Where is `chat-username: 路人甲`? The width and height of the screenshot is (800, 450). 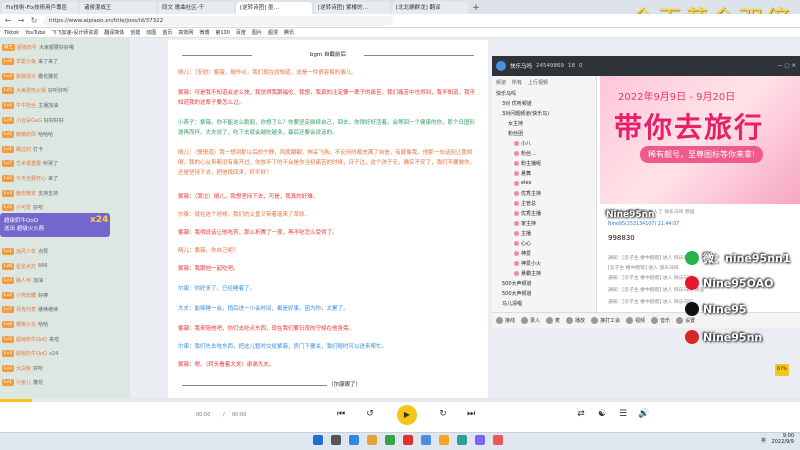 chat-username: 路人甲 is located at coordinates (23, 280).